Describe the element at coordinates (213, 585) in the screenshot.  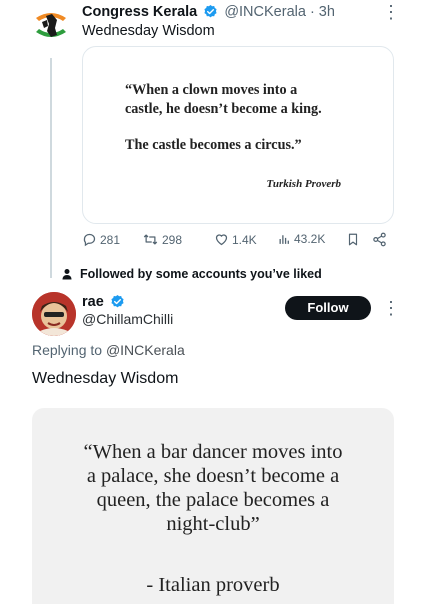
I see `quote-attribution: - Italian proverb` at that location.